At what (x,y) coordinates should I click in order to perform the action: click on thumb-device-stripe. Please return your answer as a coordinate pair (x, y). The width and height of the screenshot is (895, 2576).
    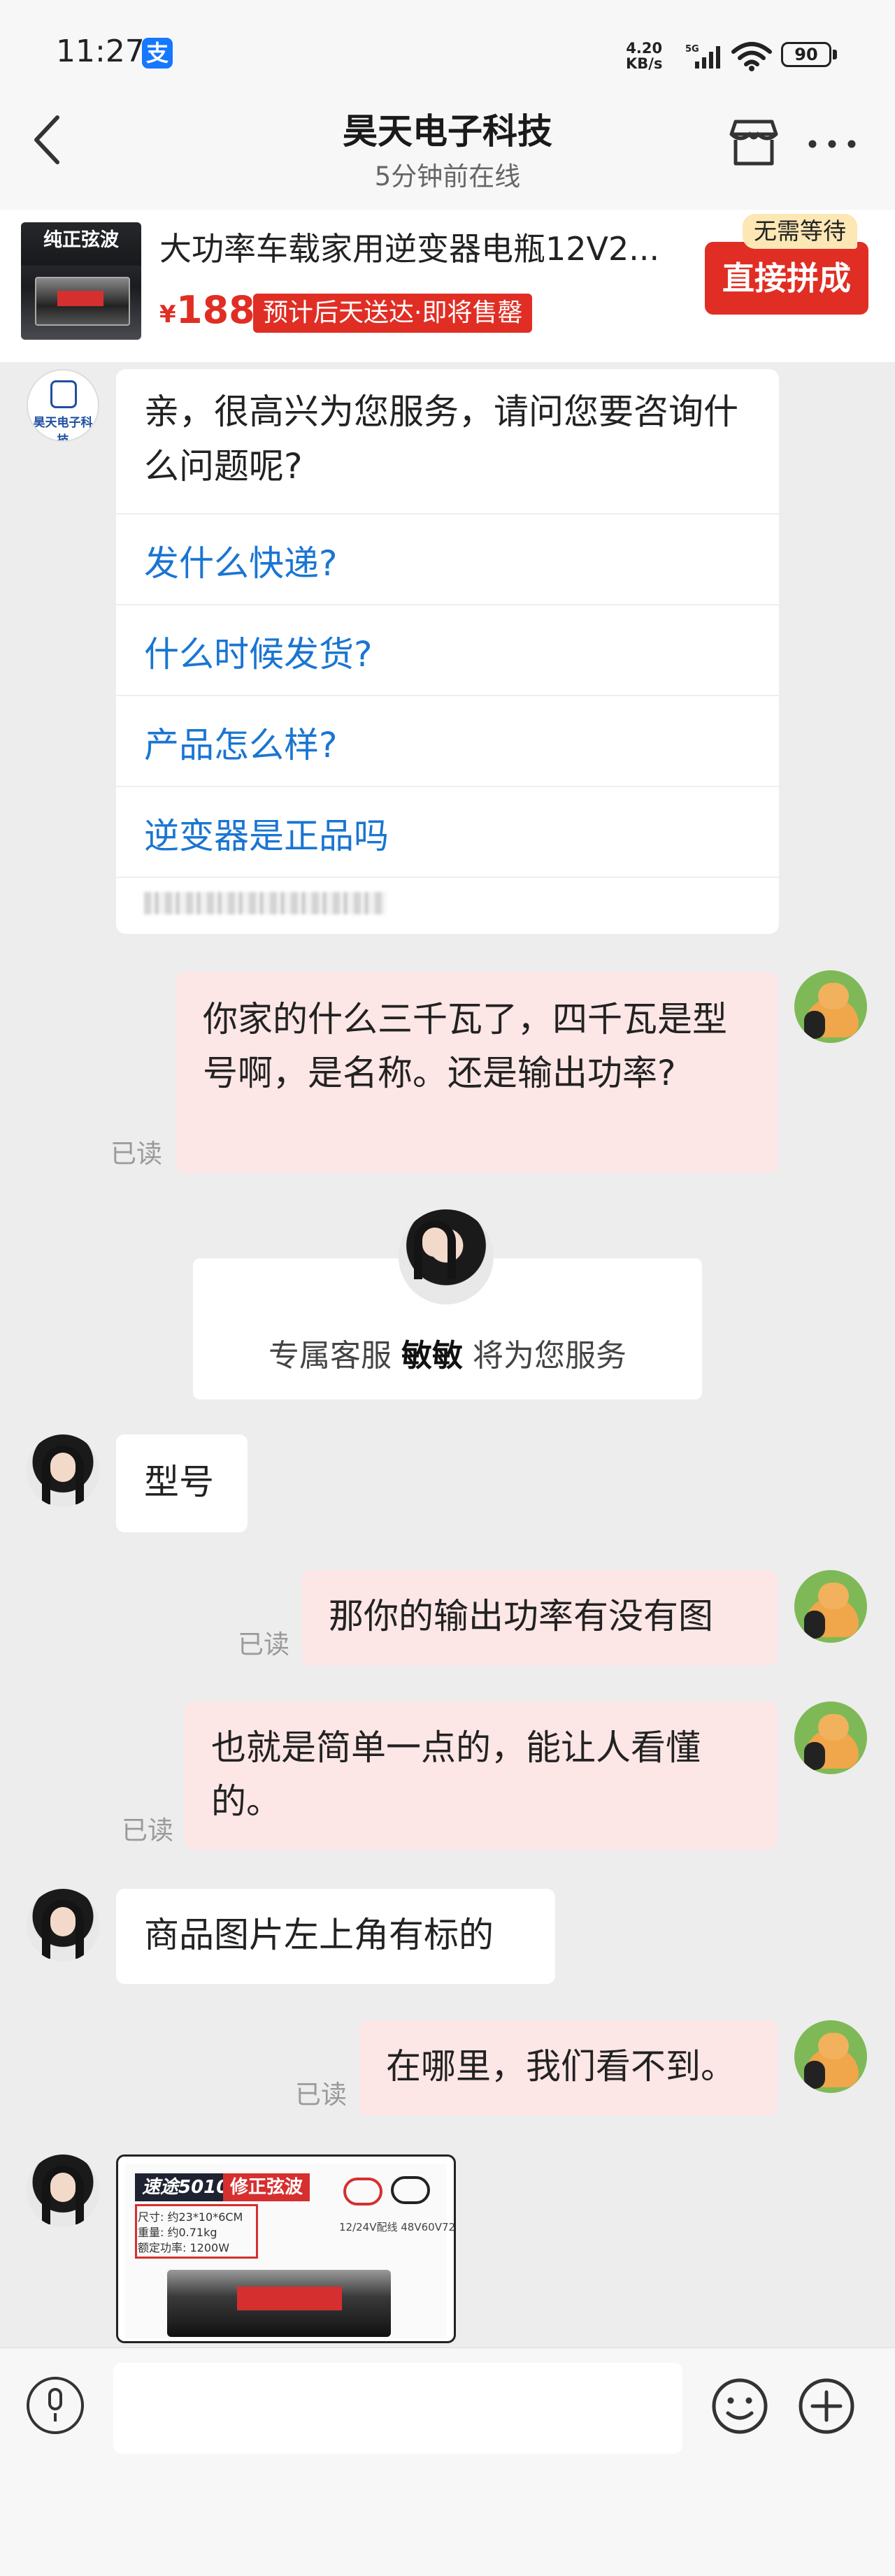
    Looking at the image, I should click on (80, 298).